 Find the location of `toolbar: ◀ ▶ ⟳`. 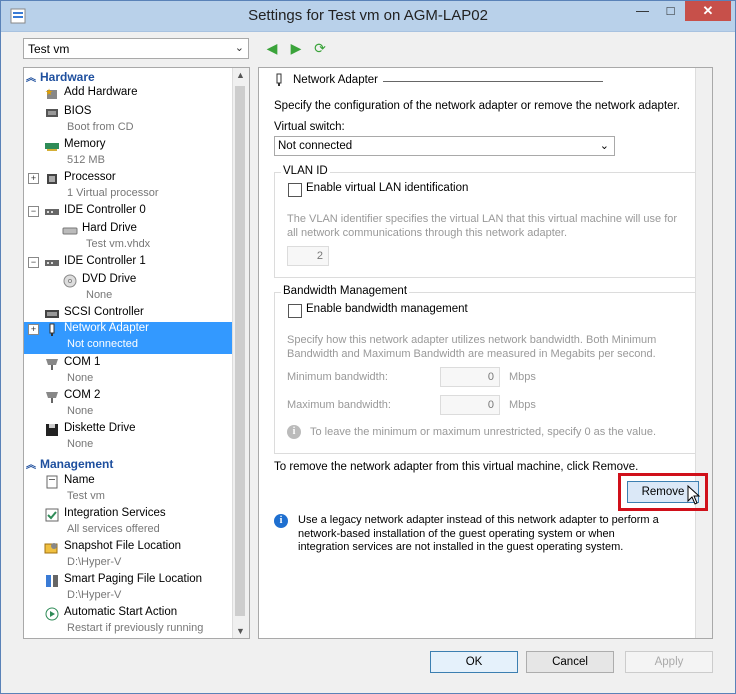

toolbar: ◀ ▶ ⟳ is located at coordinates (299, 49).